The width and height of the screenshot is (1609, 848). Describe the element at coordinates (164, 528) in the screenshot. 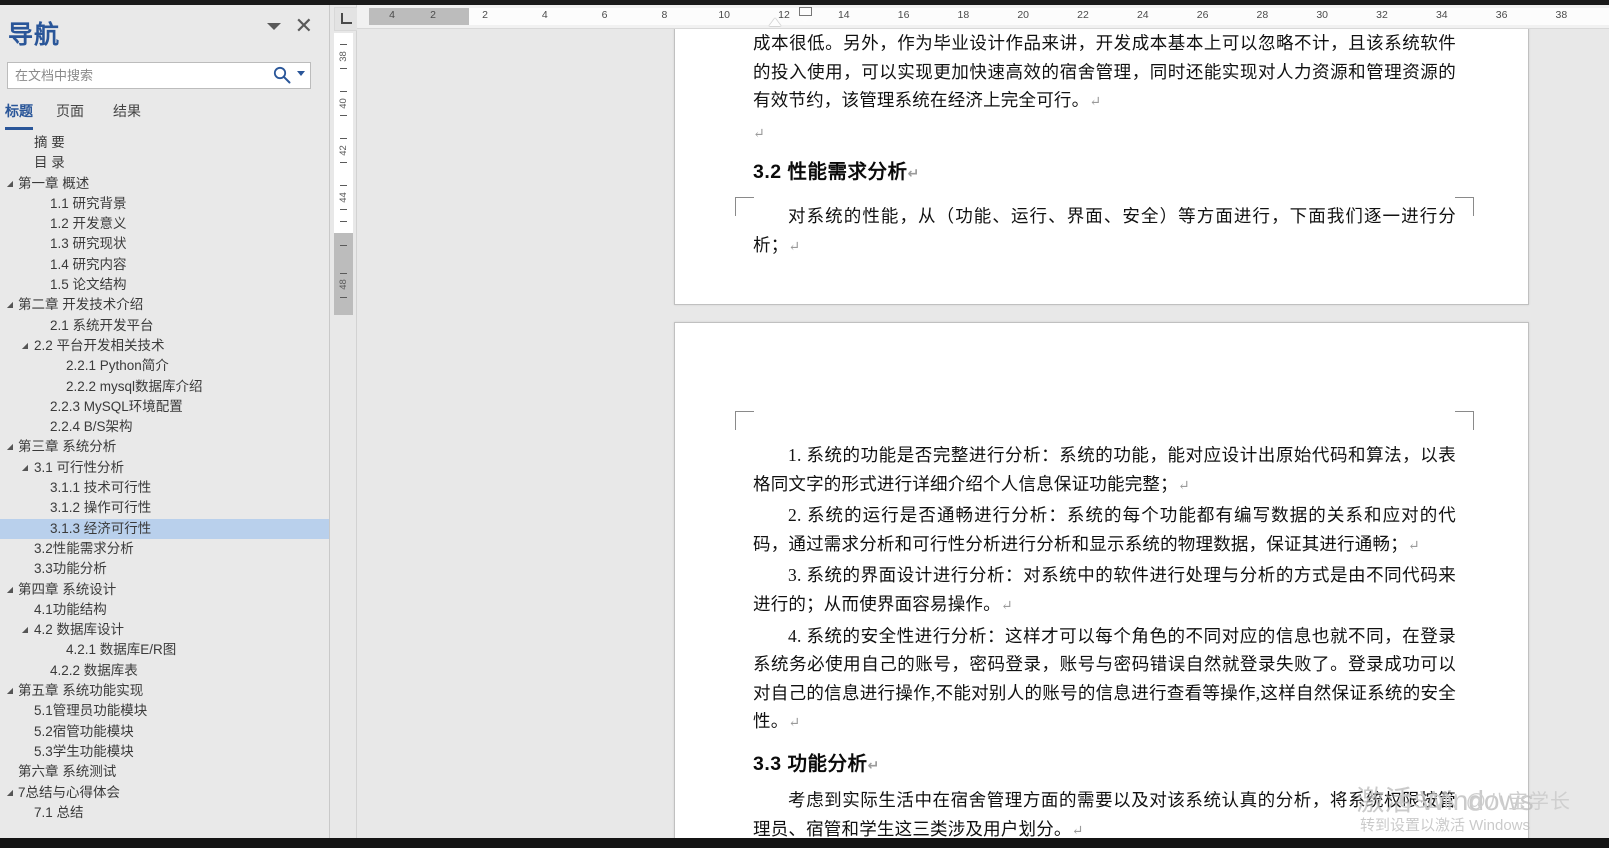

I see `outline-item: 3.1.3 经济可行性` at that location.